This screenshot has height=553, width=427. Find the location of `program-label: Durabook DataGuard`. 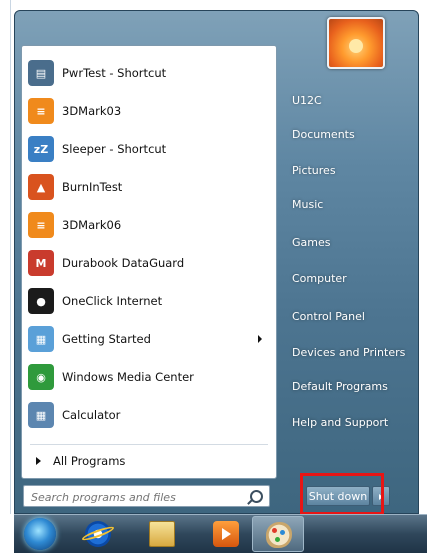

program-label: Durabook DataGuard is located at coordinates (123, 263).